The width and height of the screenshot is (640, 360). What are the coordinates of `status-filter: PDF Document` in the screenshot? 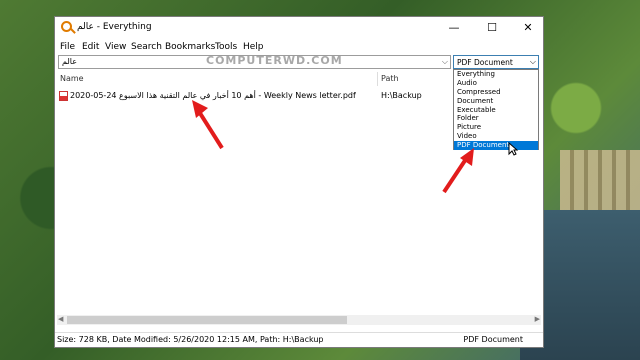 It's located at (493, 339).